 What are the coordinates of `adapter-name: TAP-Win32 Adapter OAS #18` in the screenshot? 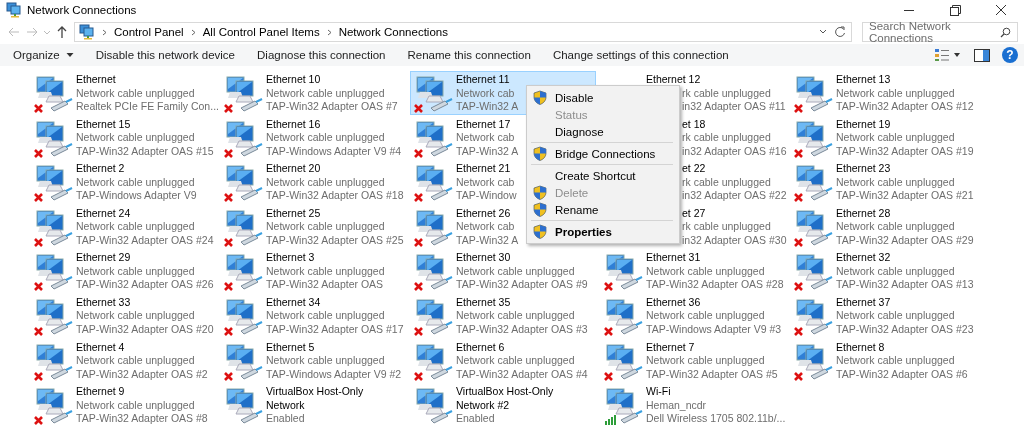 It's located at (335, 196).